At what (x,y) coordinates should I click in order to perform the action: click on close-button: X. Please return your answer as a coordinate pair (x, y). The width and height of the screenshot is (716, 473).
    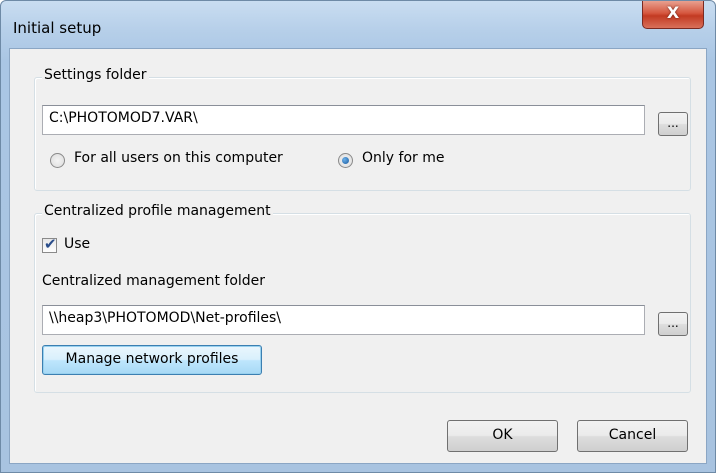
    Looking at the image, I should click on (673, 15).